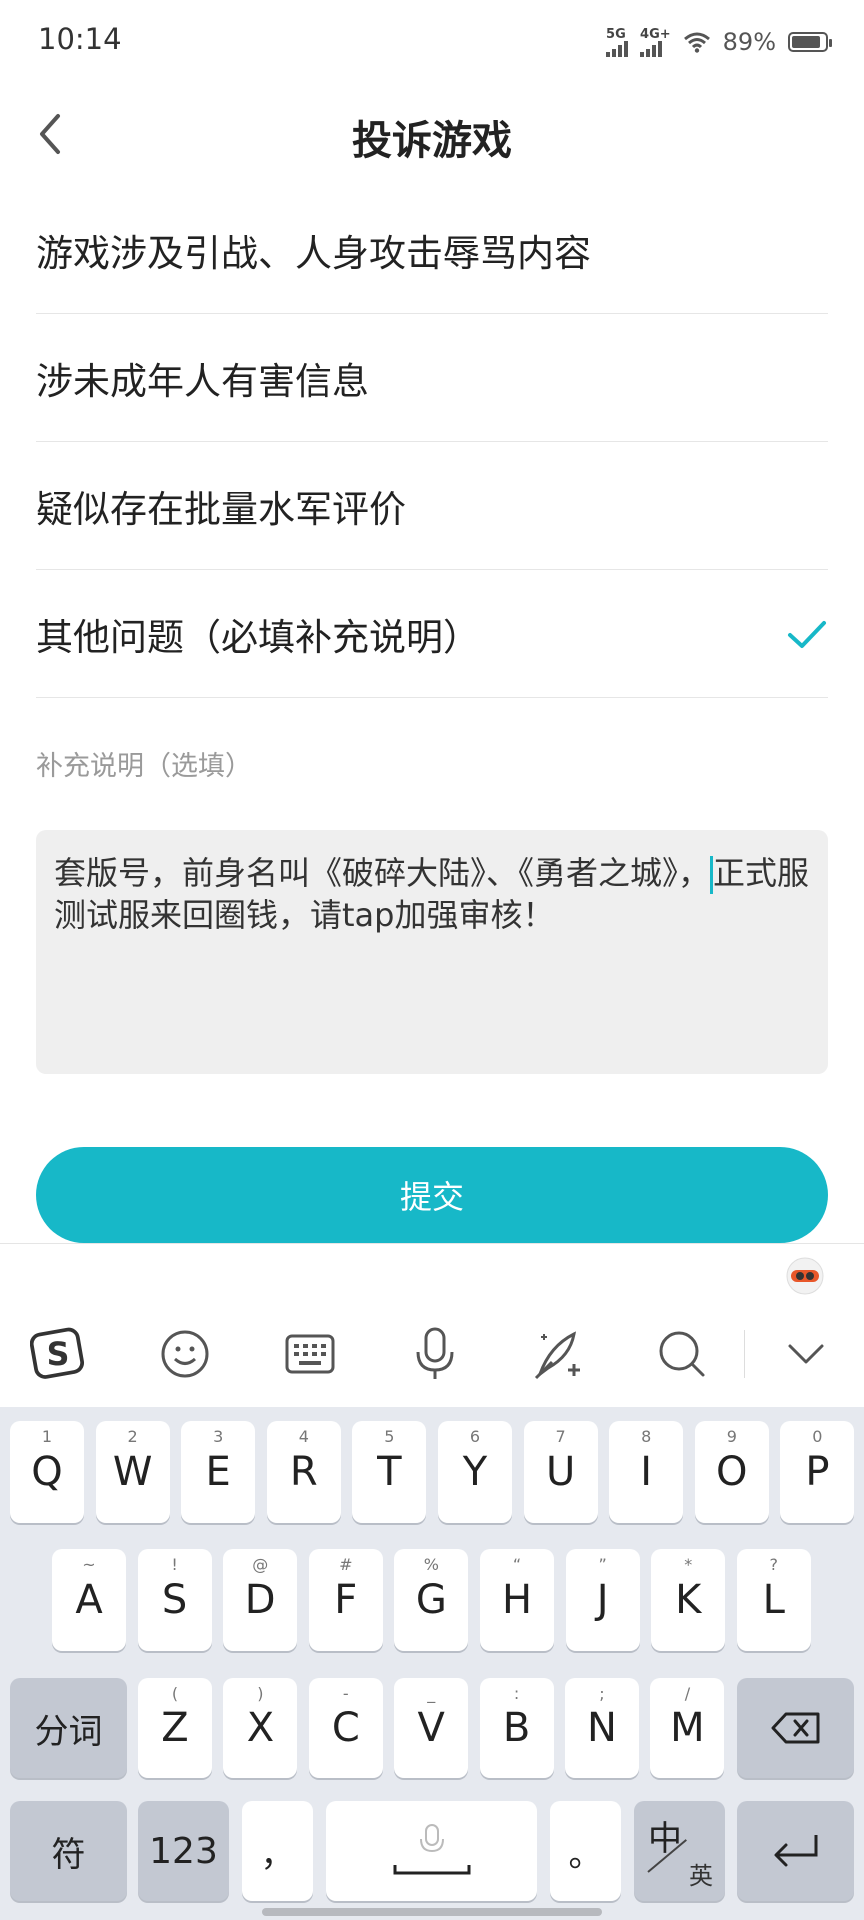 The height and width of the screenshot is (1920, 864). Describe the element at coordinates (558, 1354) in the screenshot. I see `handwriting-icon` at that location.